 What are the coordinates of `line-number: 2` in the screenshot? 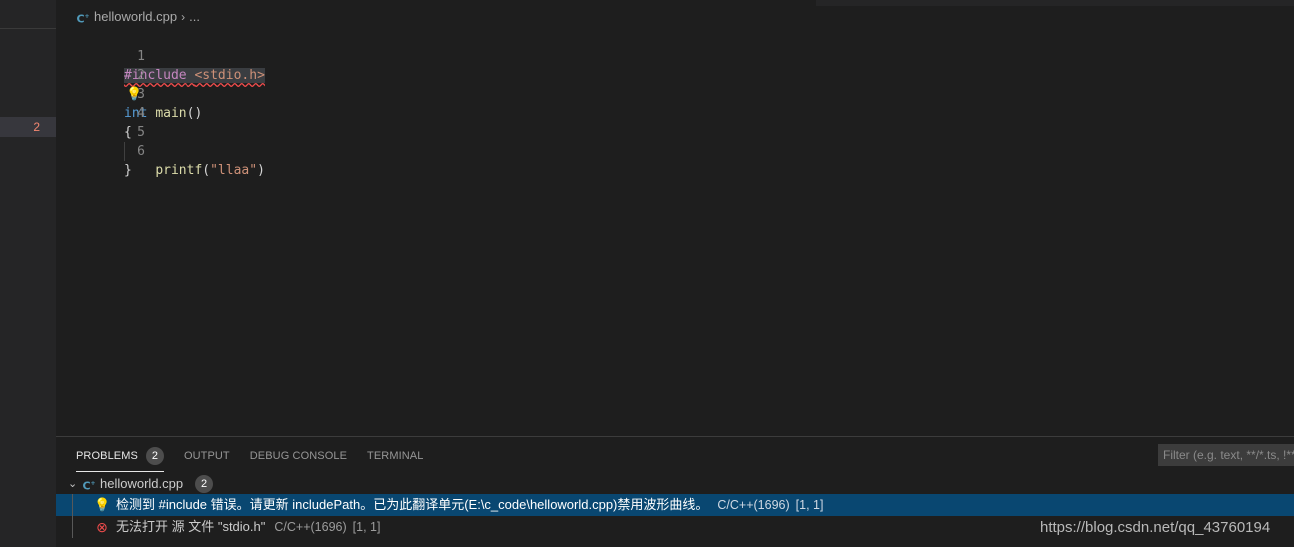 It's located at (141, 75).